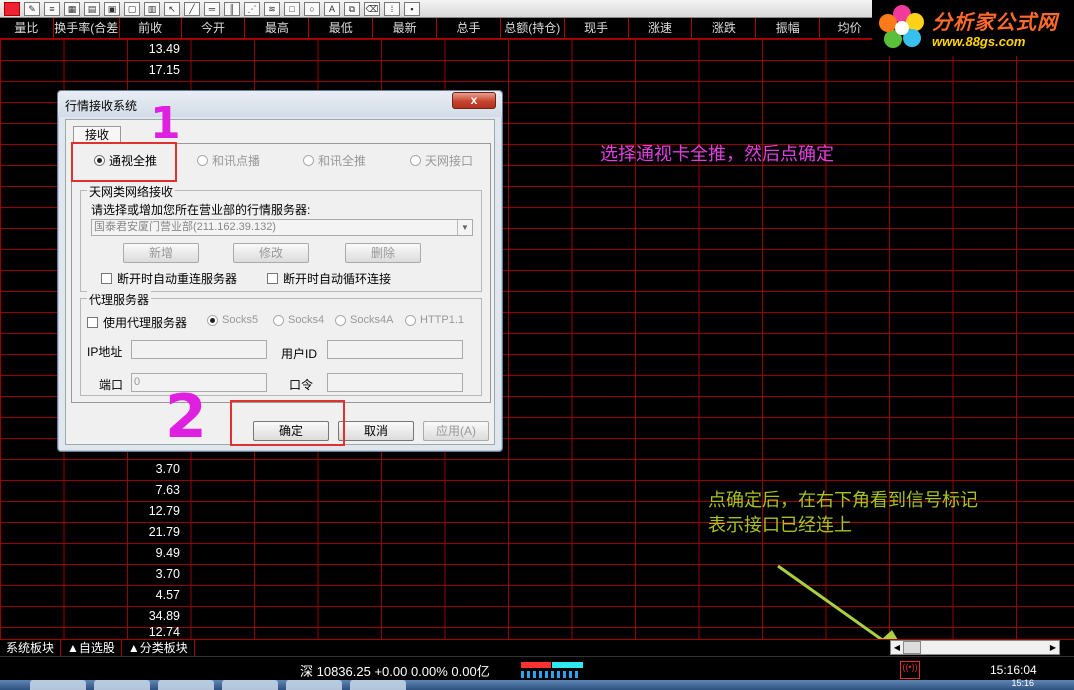 The image size is (1074, 690). Describe the element at coordinates (474, 100) in the screenshot. I see `close-button: x` at that location.